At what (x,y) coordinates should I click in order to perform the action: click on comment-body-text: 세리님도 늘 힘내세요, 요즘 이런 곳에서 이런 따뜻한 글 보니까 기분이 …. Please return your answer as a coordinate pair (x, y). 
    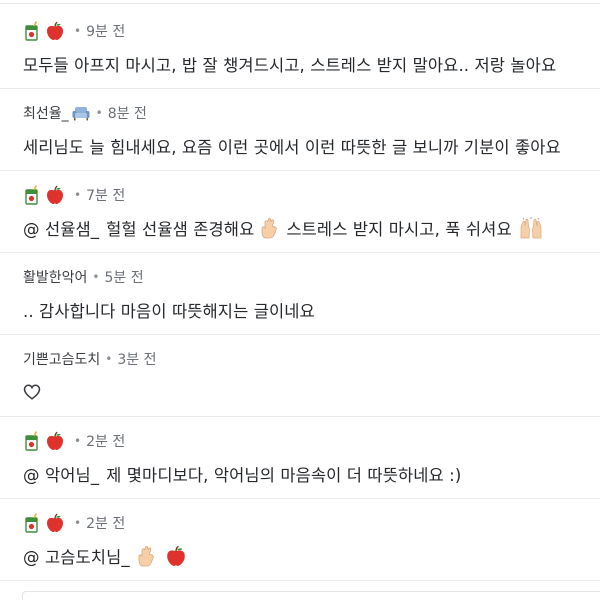
    Looking at the image, I should click on (292, 147).